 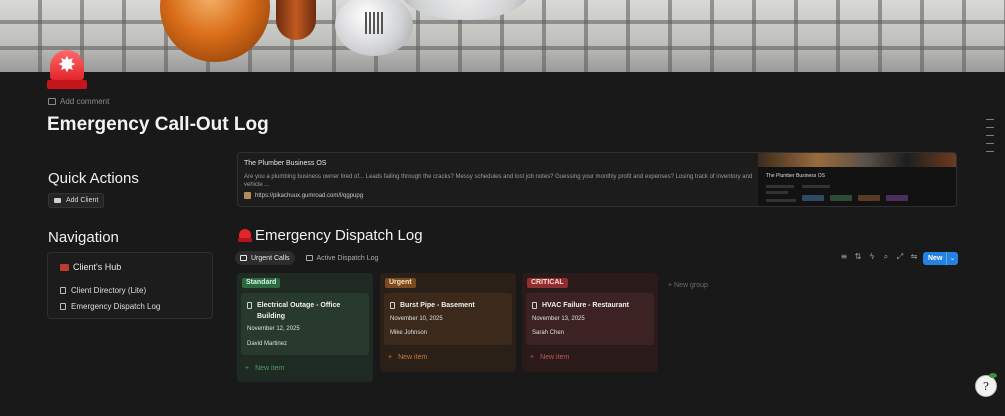 I want to click on add-client-label: Add Client, so click(x=82, y=200).